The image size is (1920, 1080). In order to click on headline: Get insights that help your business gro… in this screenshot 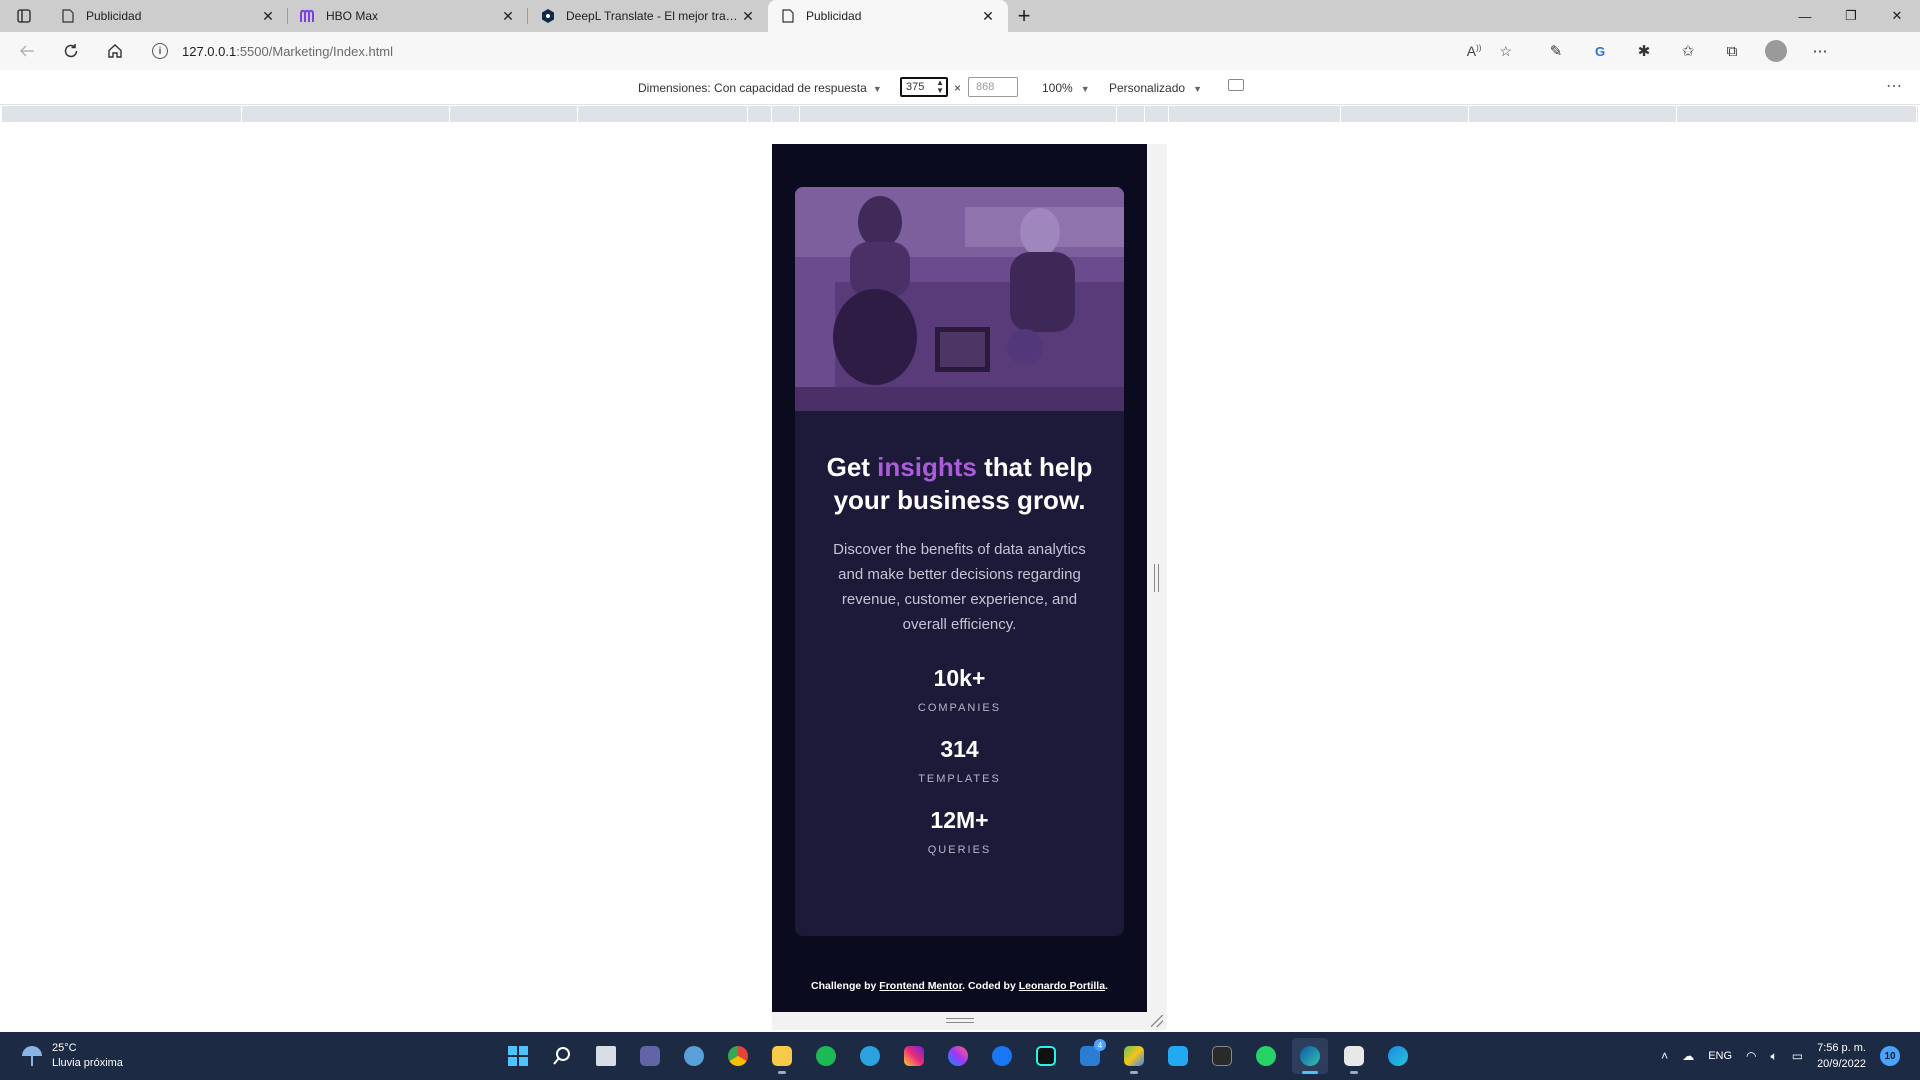, I will do `click(959, 483)`.